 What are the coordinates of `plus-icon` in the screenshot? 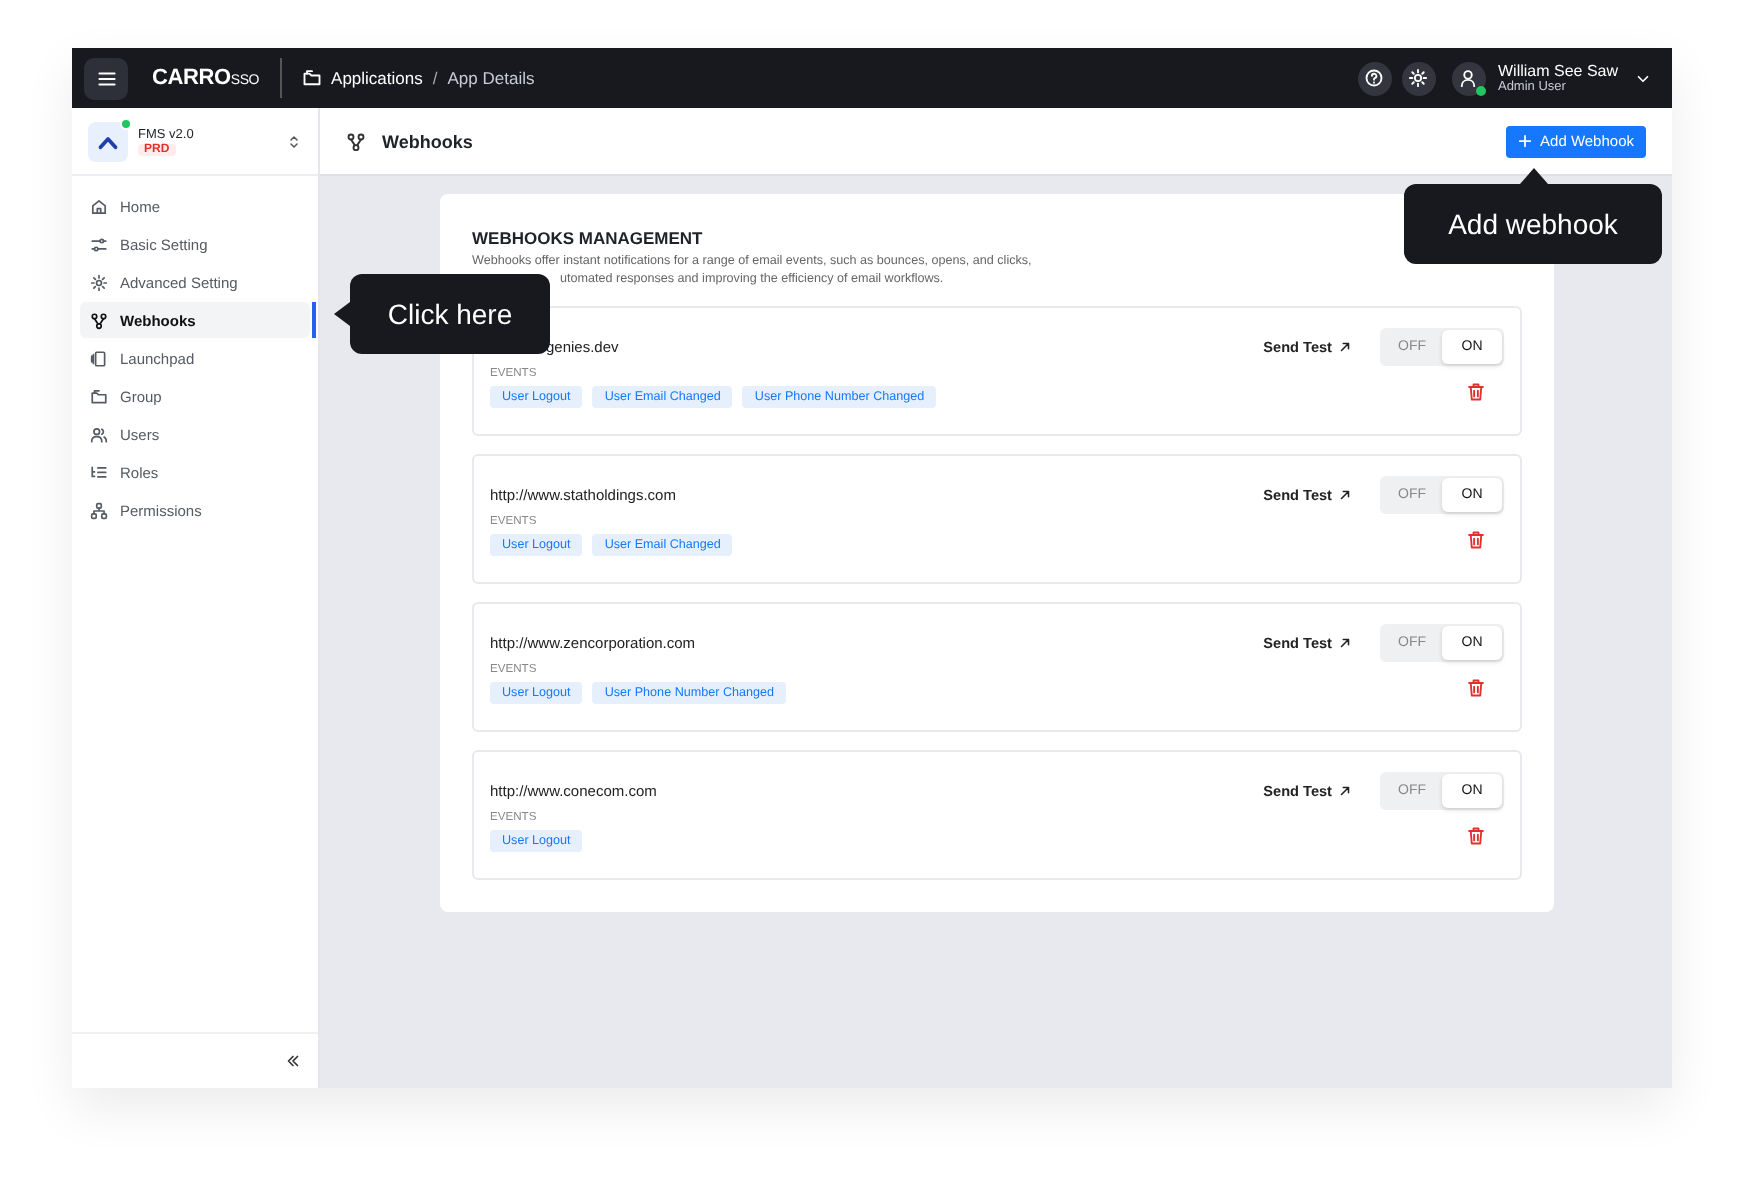 It's located at (1525, 141).